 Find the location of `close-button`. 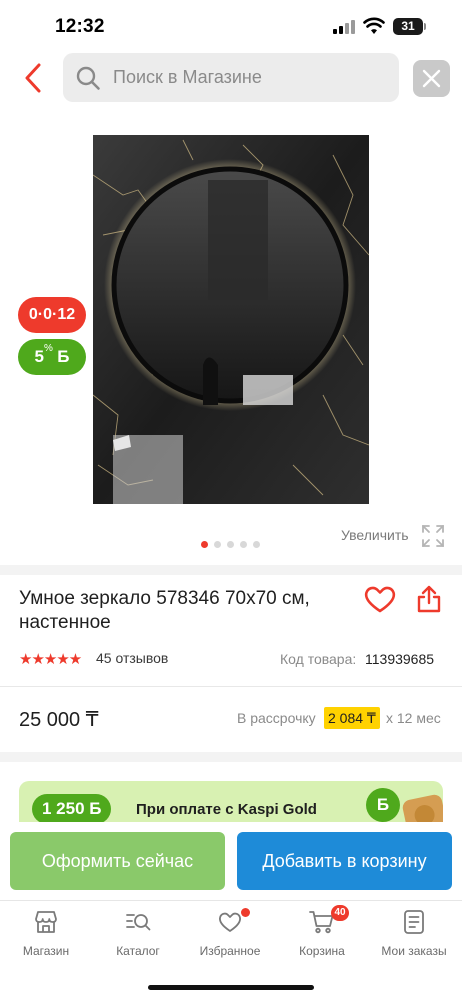

close-button is located at coordinates (431, 78).